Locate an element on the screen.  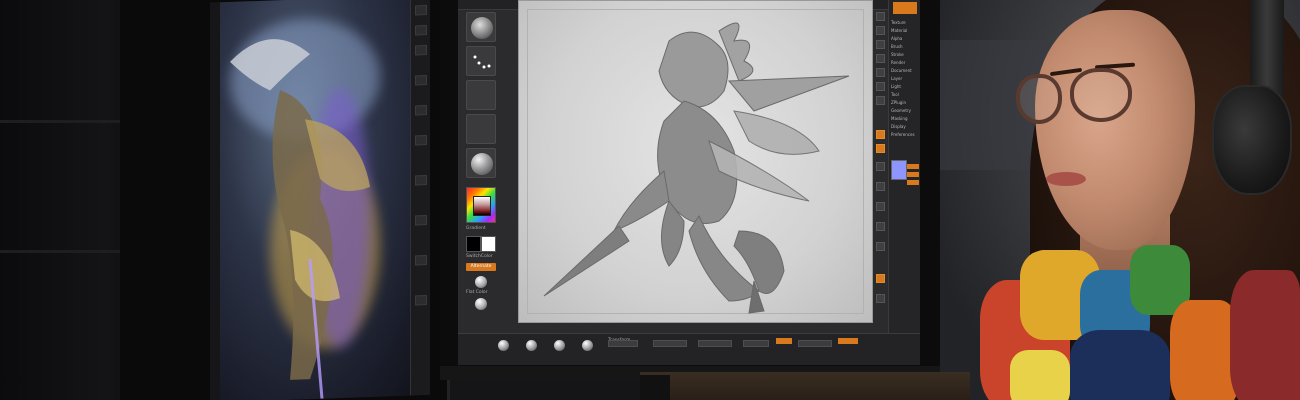
panel-row: Layer is located at coordinates (905, 78).